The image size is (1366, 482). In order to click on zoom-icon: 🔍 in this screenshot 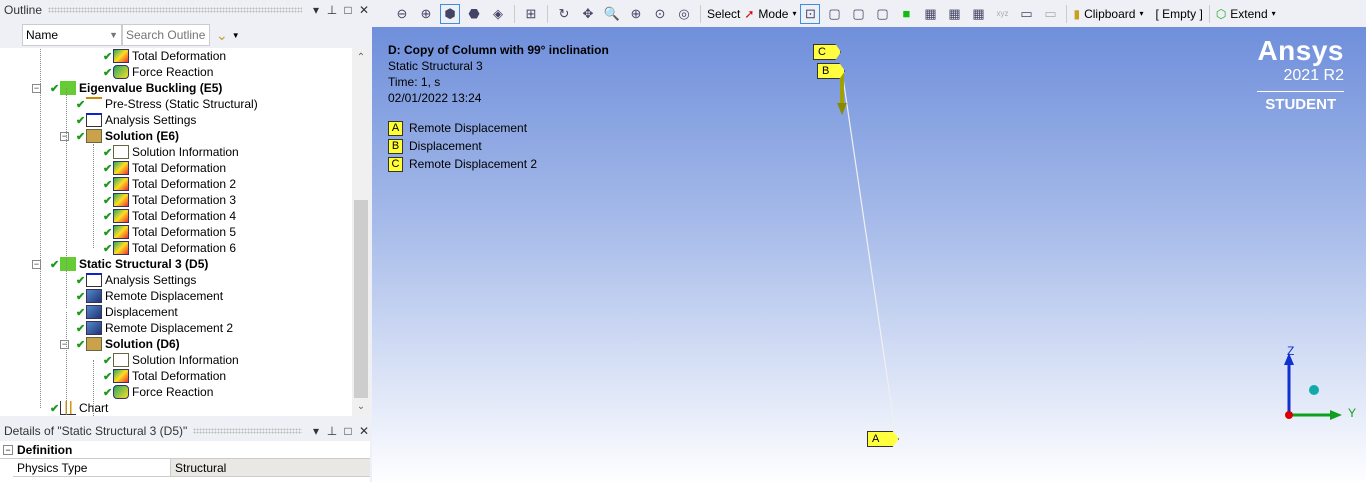, I will do `click(612, 14)`.